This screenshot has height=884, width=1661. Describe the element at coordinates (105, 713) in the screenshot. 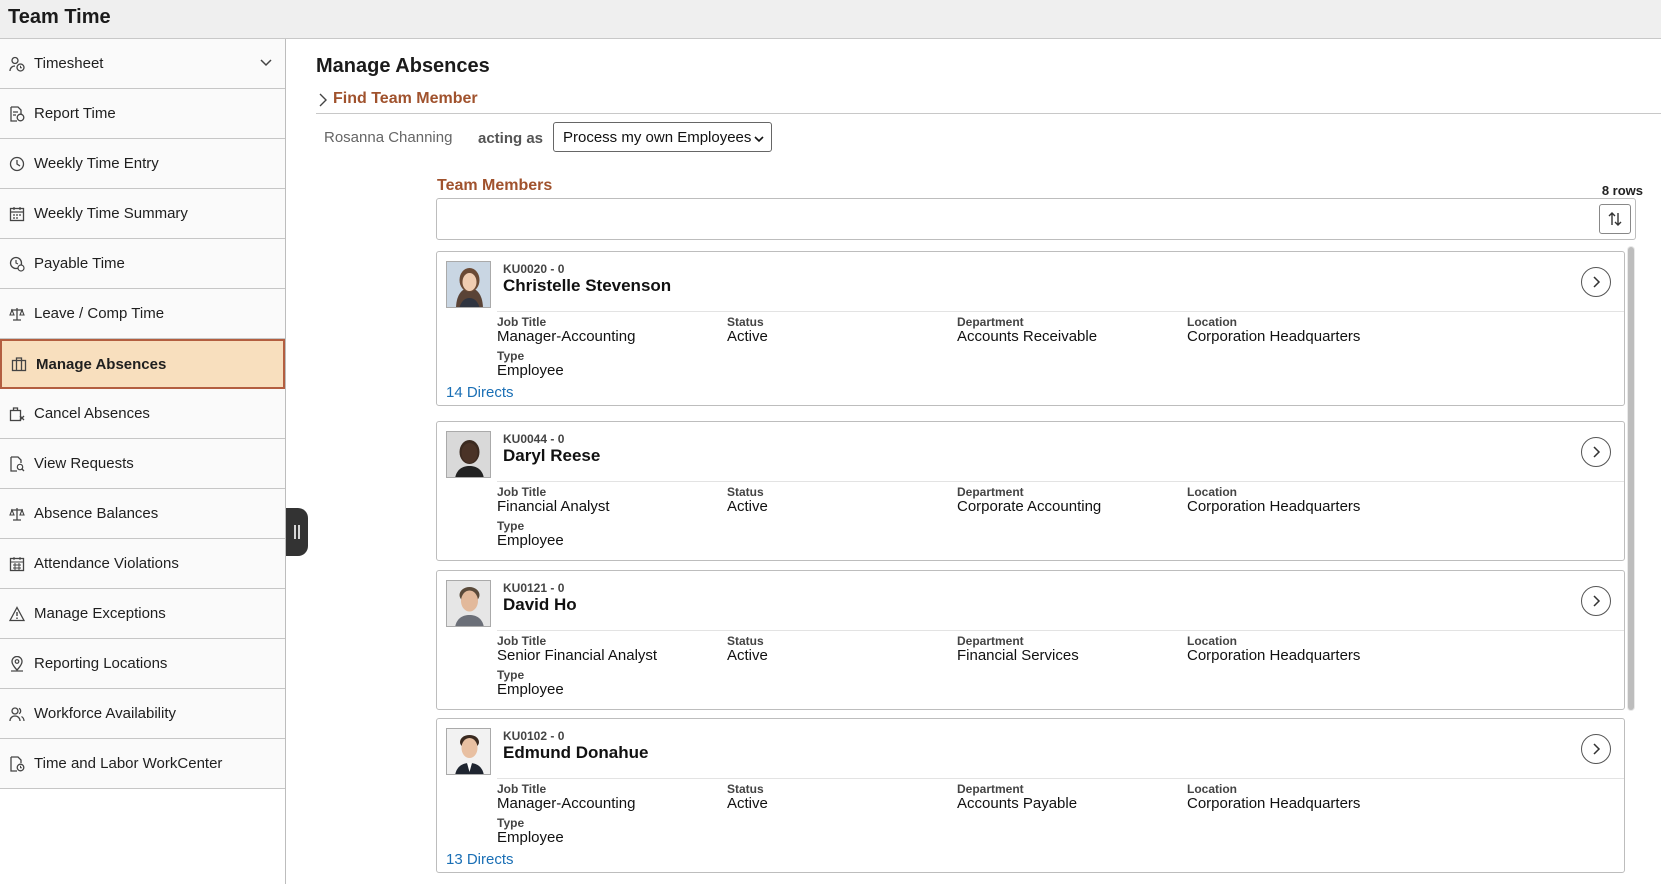

I see `sidebar-item-label: Workforce Availability` at that location.